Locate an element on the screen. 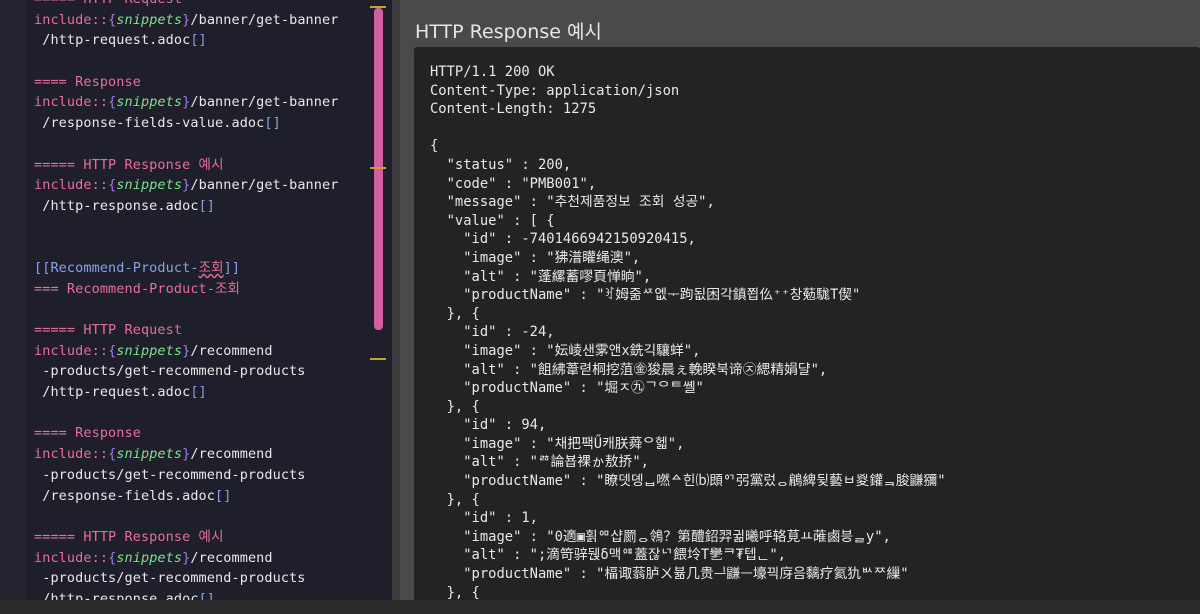 The width and height of the screenshot is (1200, 614). response-line: "image" : "狒潽矔绳澳", is located at coordinates (535, 257).